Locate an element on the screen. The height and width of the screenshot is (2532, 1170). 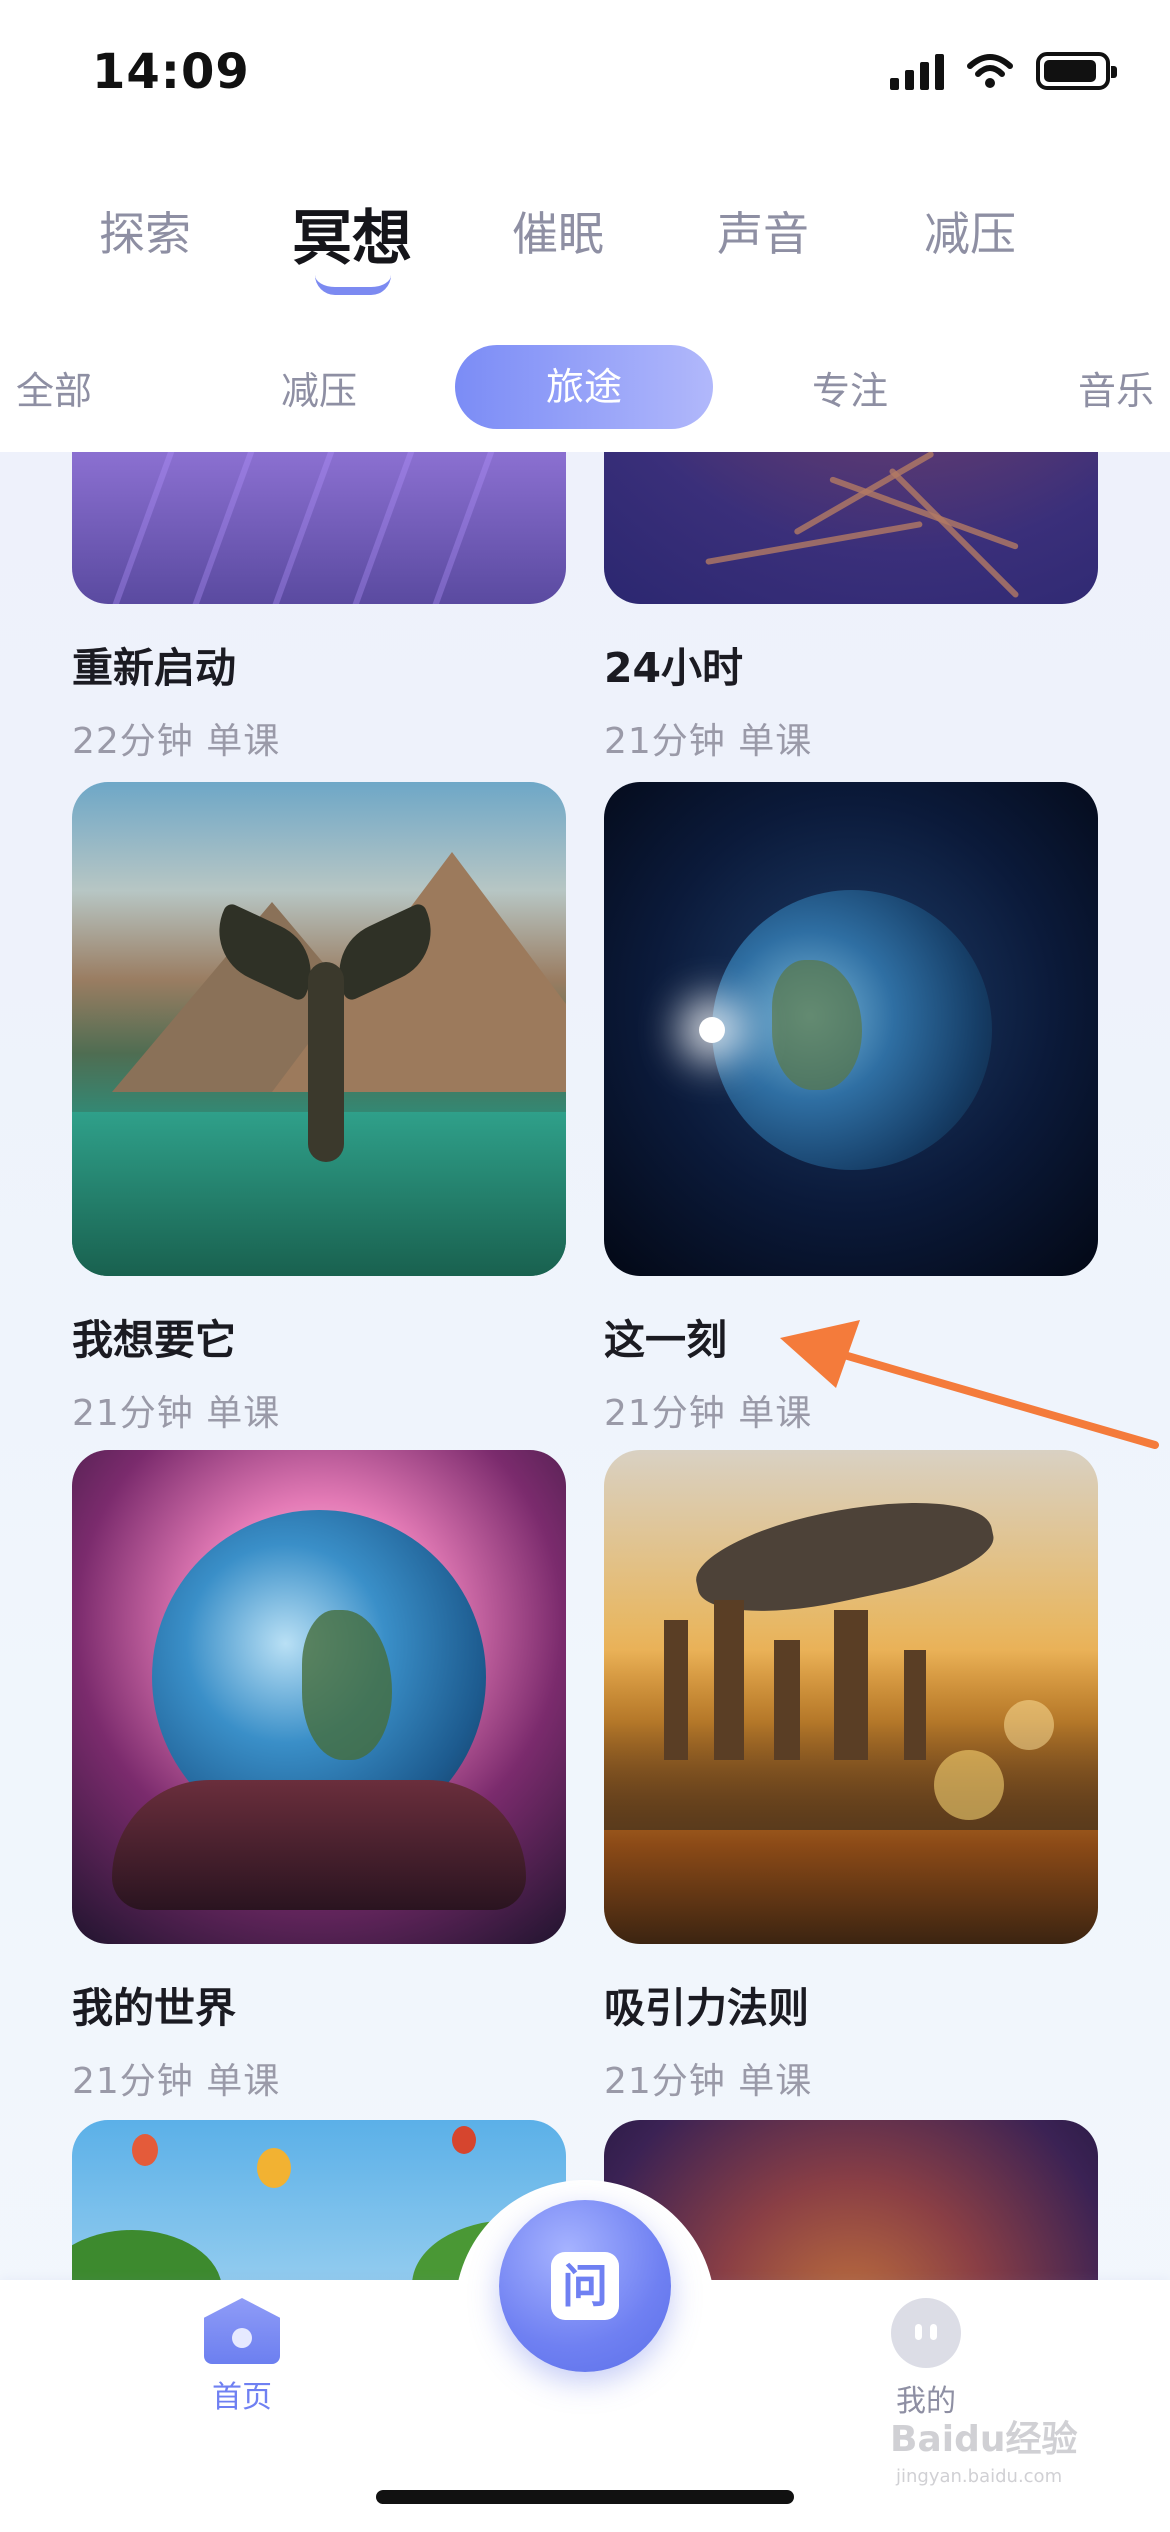
nav-me: 我的 is located at coordinates (926, 2359).